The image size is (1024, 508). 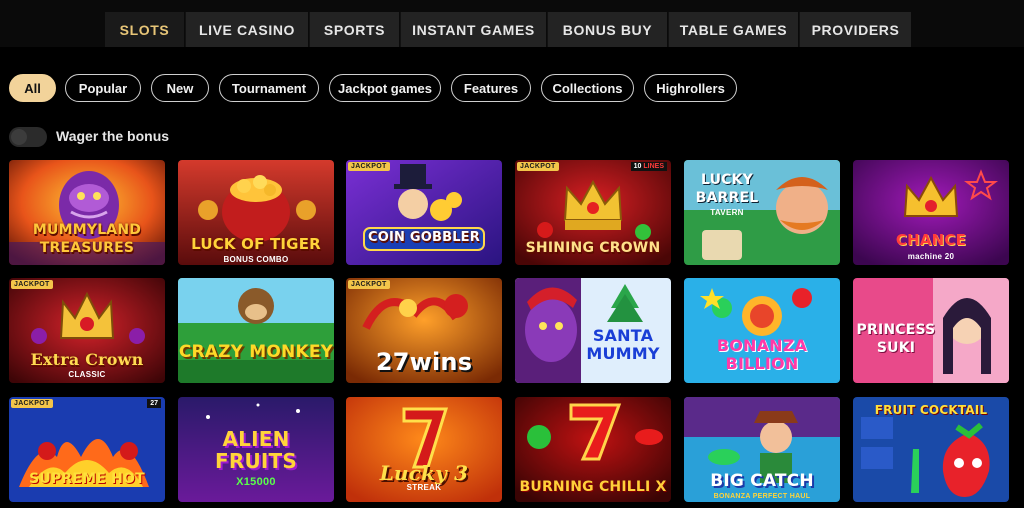 I want to click on wager-bonus-toggle, so click(x=28, y=137).